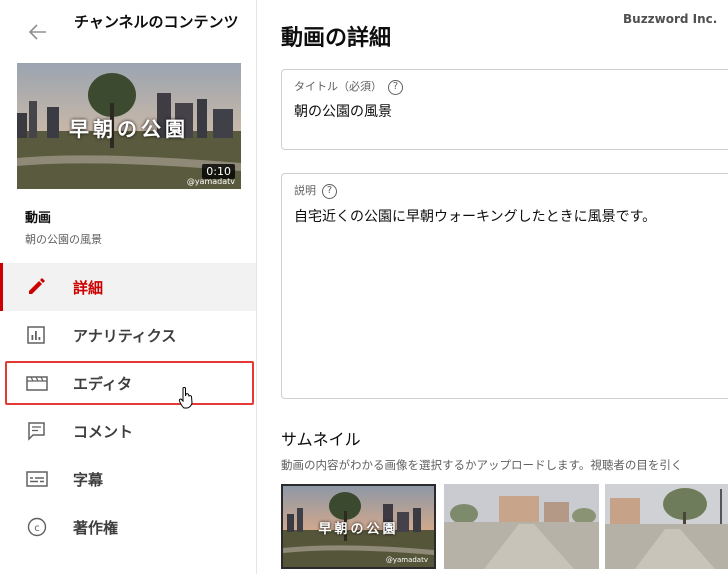  Describe the element at coordinates (96, 528) in the screenshot. I see `nav-item-label: 著作権` at that location.